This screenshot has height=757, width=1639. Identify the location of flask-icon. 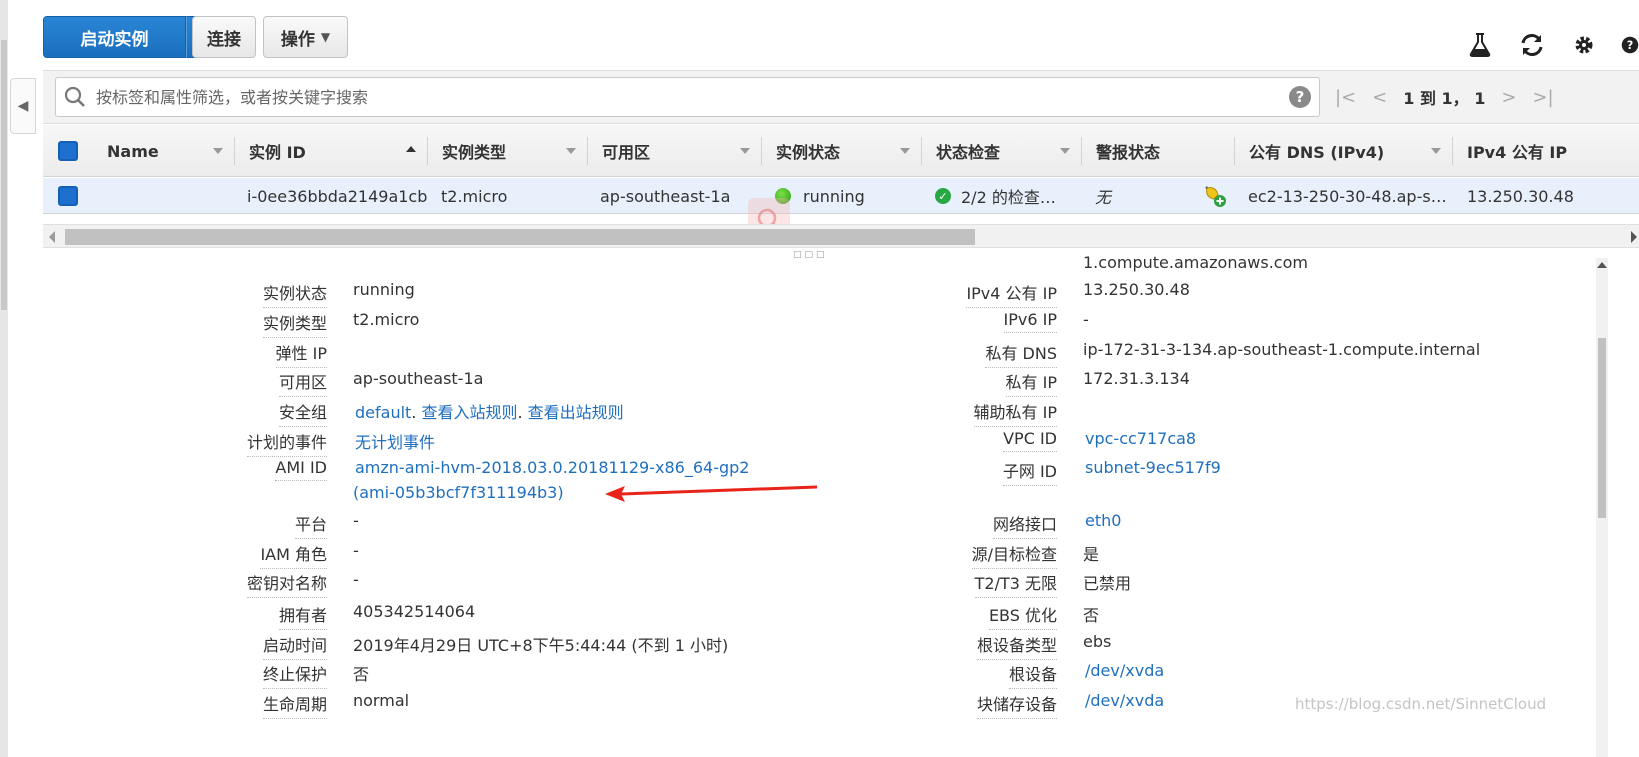
(1480, 45).